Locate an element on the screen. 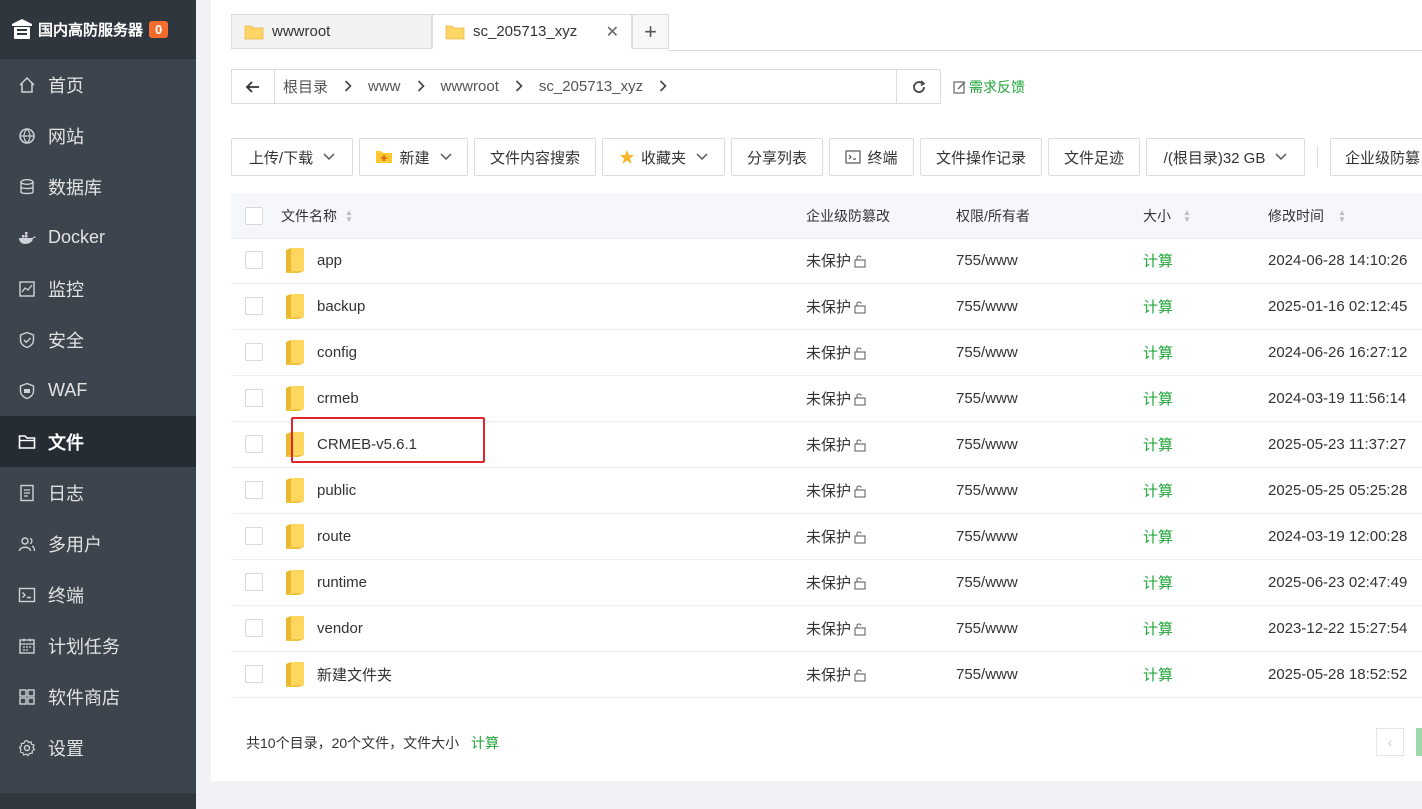 Image resolution: width=1422 pixels, height=809 pixels. table-row: route 未保护 755/www 计算 2024-03-19 12:00:28 is located at coordinates (826, 537).